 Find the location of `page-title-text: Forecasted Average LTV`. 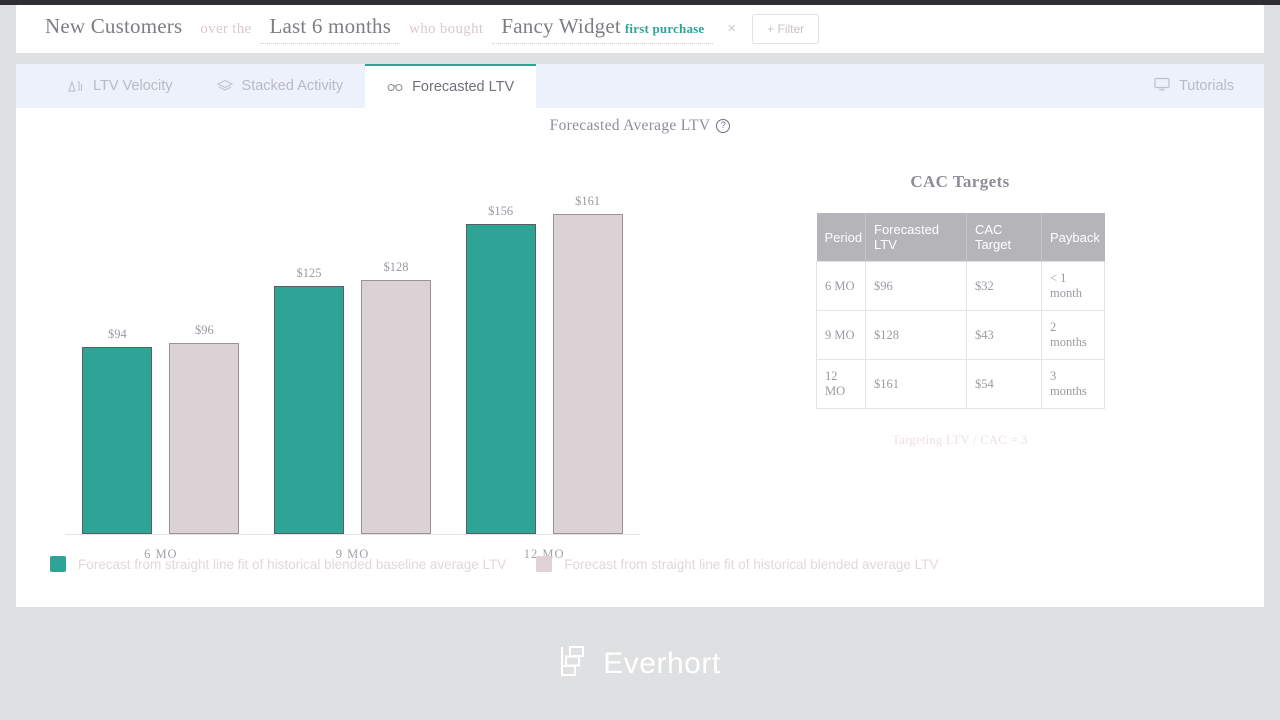

page-title-text: Forecasted Average LTV is located at coordinates (630, 125).